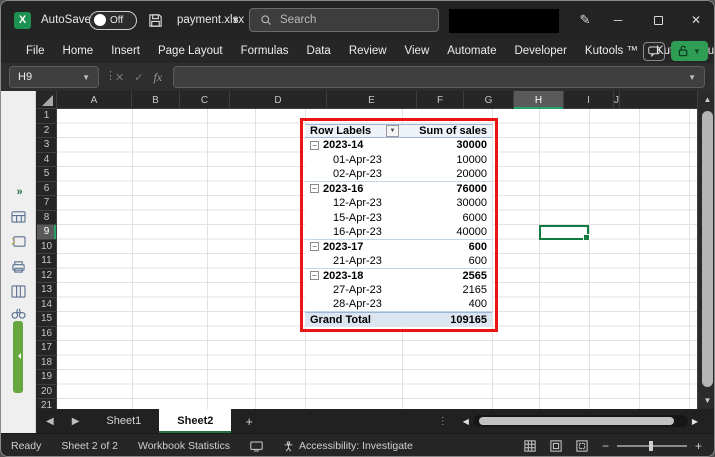 This screenshot has width=715, height=457. I want to click on ribbon-tab: Data, so click(319, 51).